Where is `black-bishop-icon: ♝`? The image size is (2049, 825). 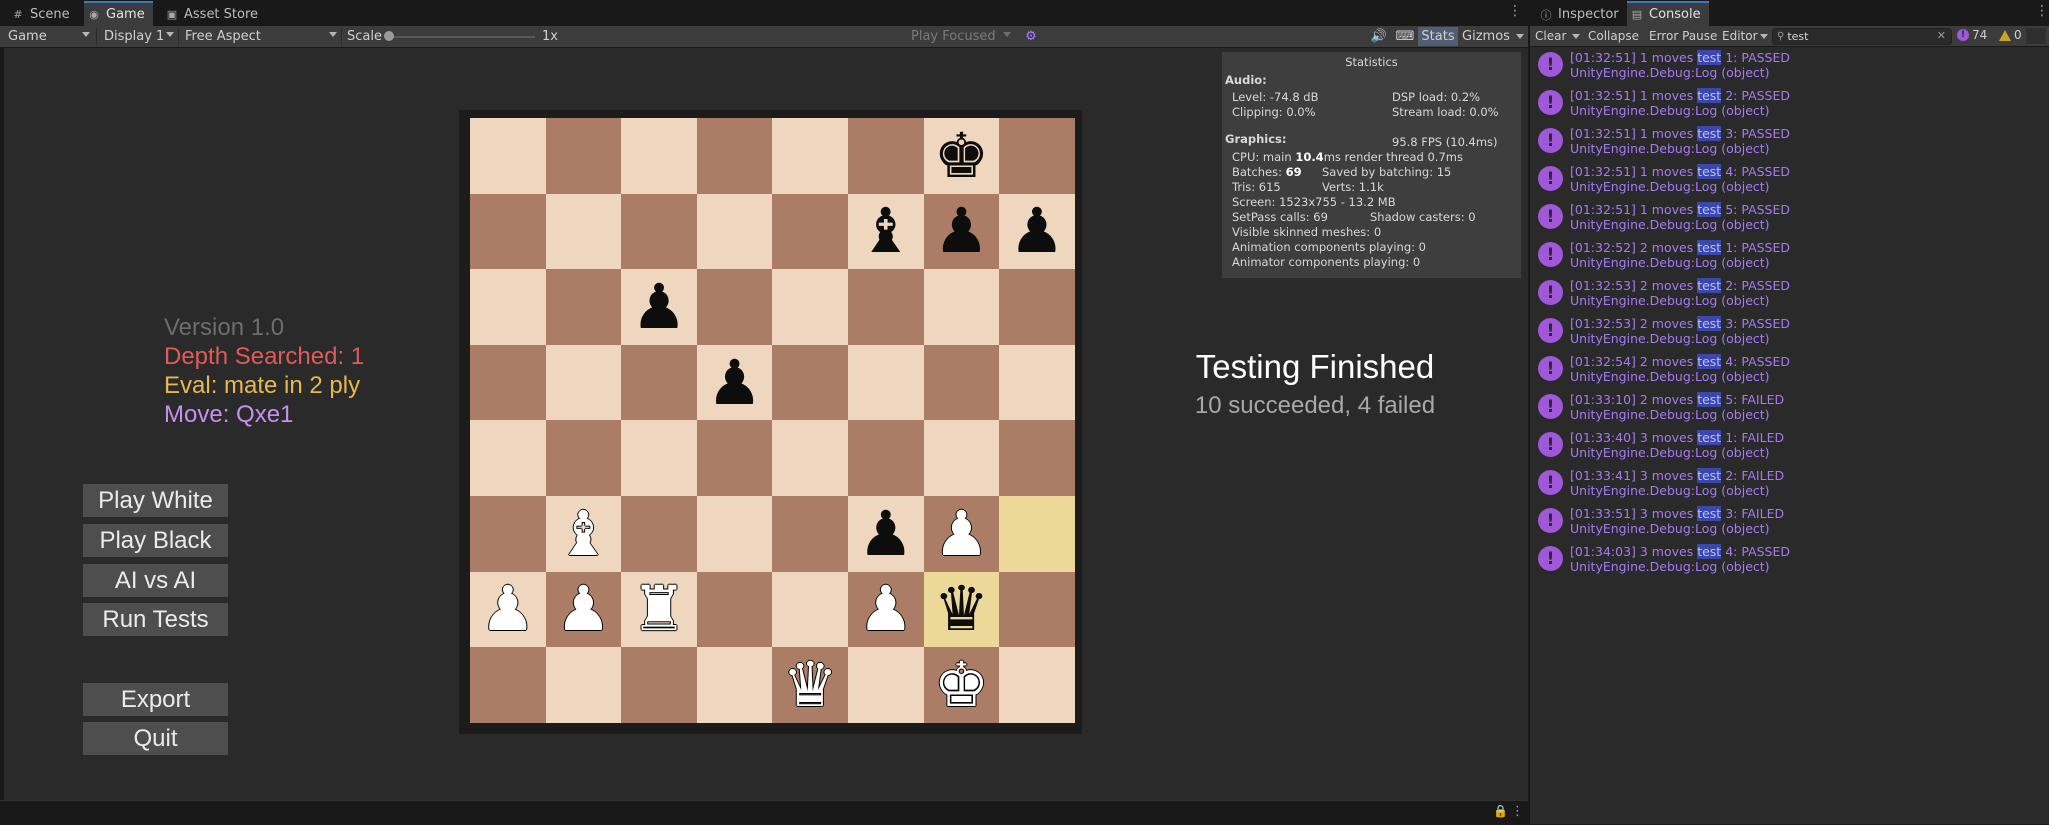
black-bishop-icon: ♝ is located at coordinates (886, 231).